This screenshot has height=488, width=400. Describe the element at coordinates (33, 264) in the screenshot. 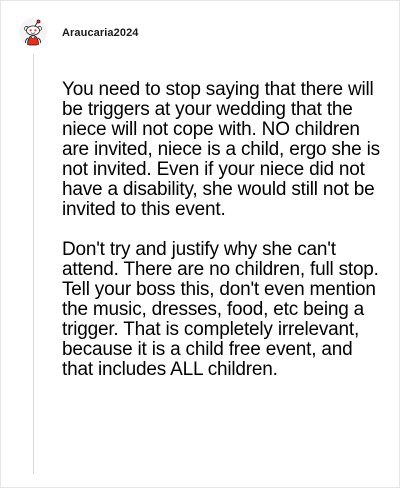

I see `thread-line` at that location.